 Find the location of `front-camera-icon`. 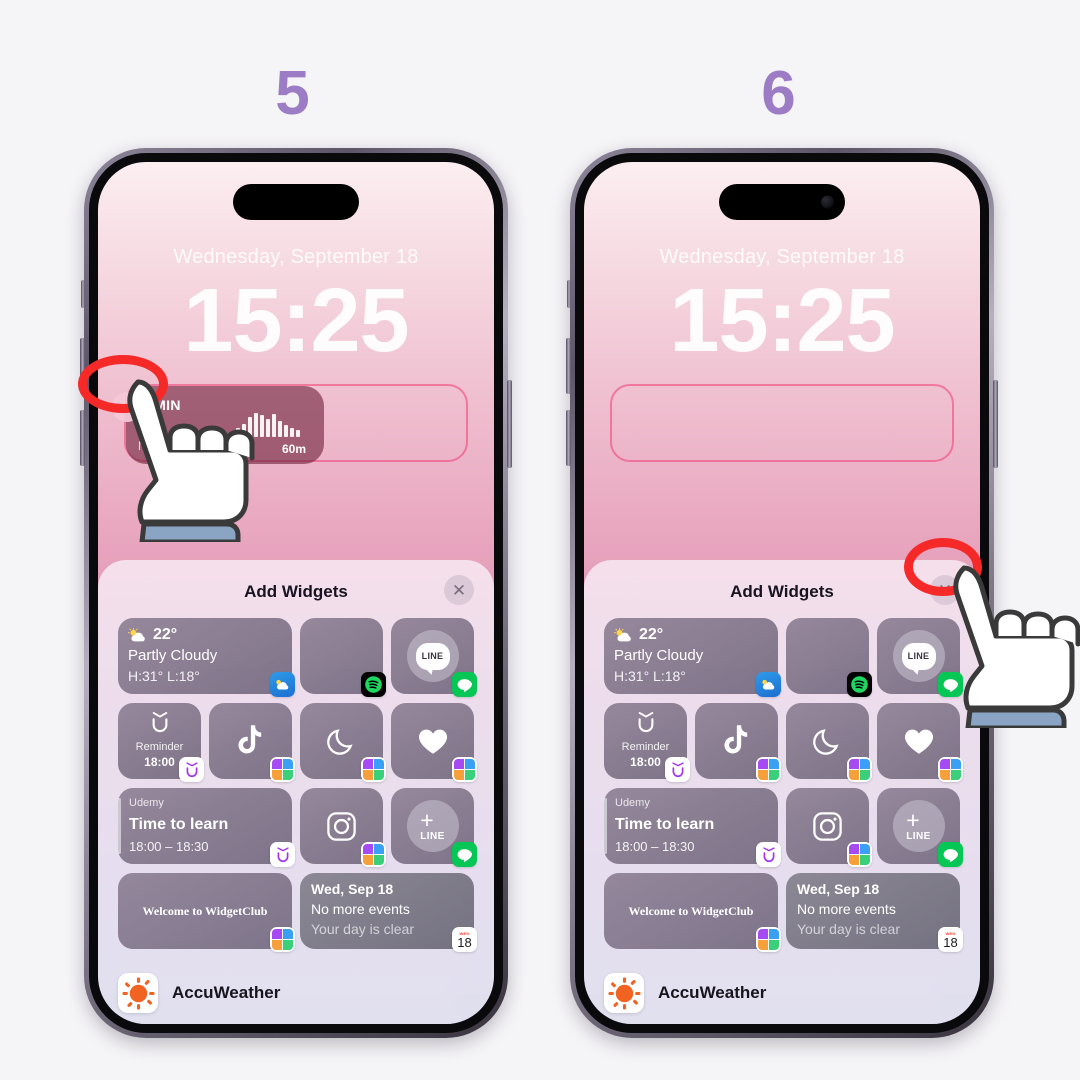

front-camera-icon is located at coordinates (827, 202).